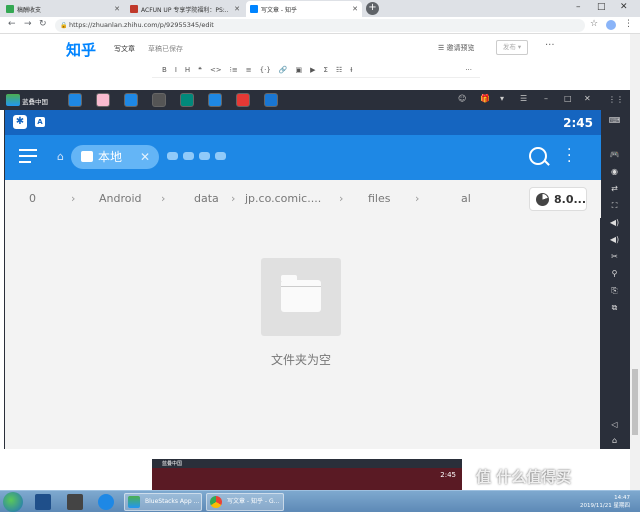  What do you see at coordinates (200, 70) in the screenshot?
I see `quote-button: ❝` at bounding box center [200, 70].